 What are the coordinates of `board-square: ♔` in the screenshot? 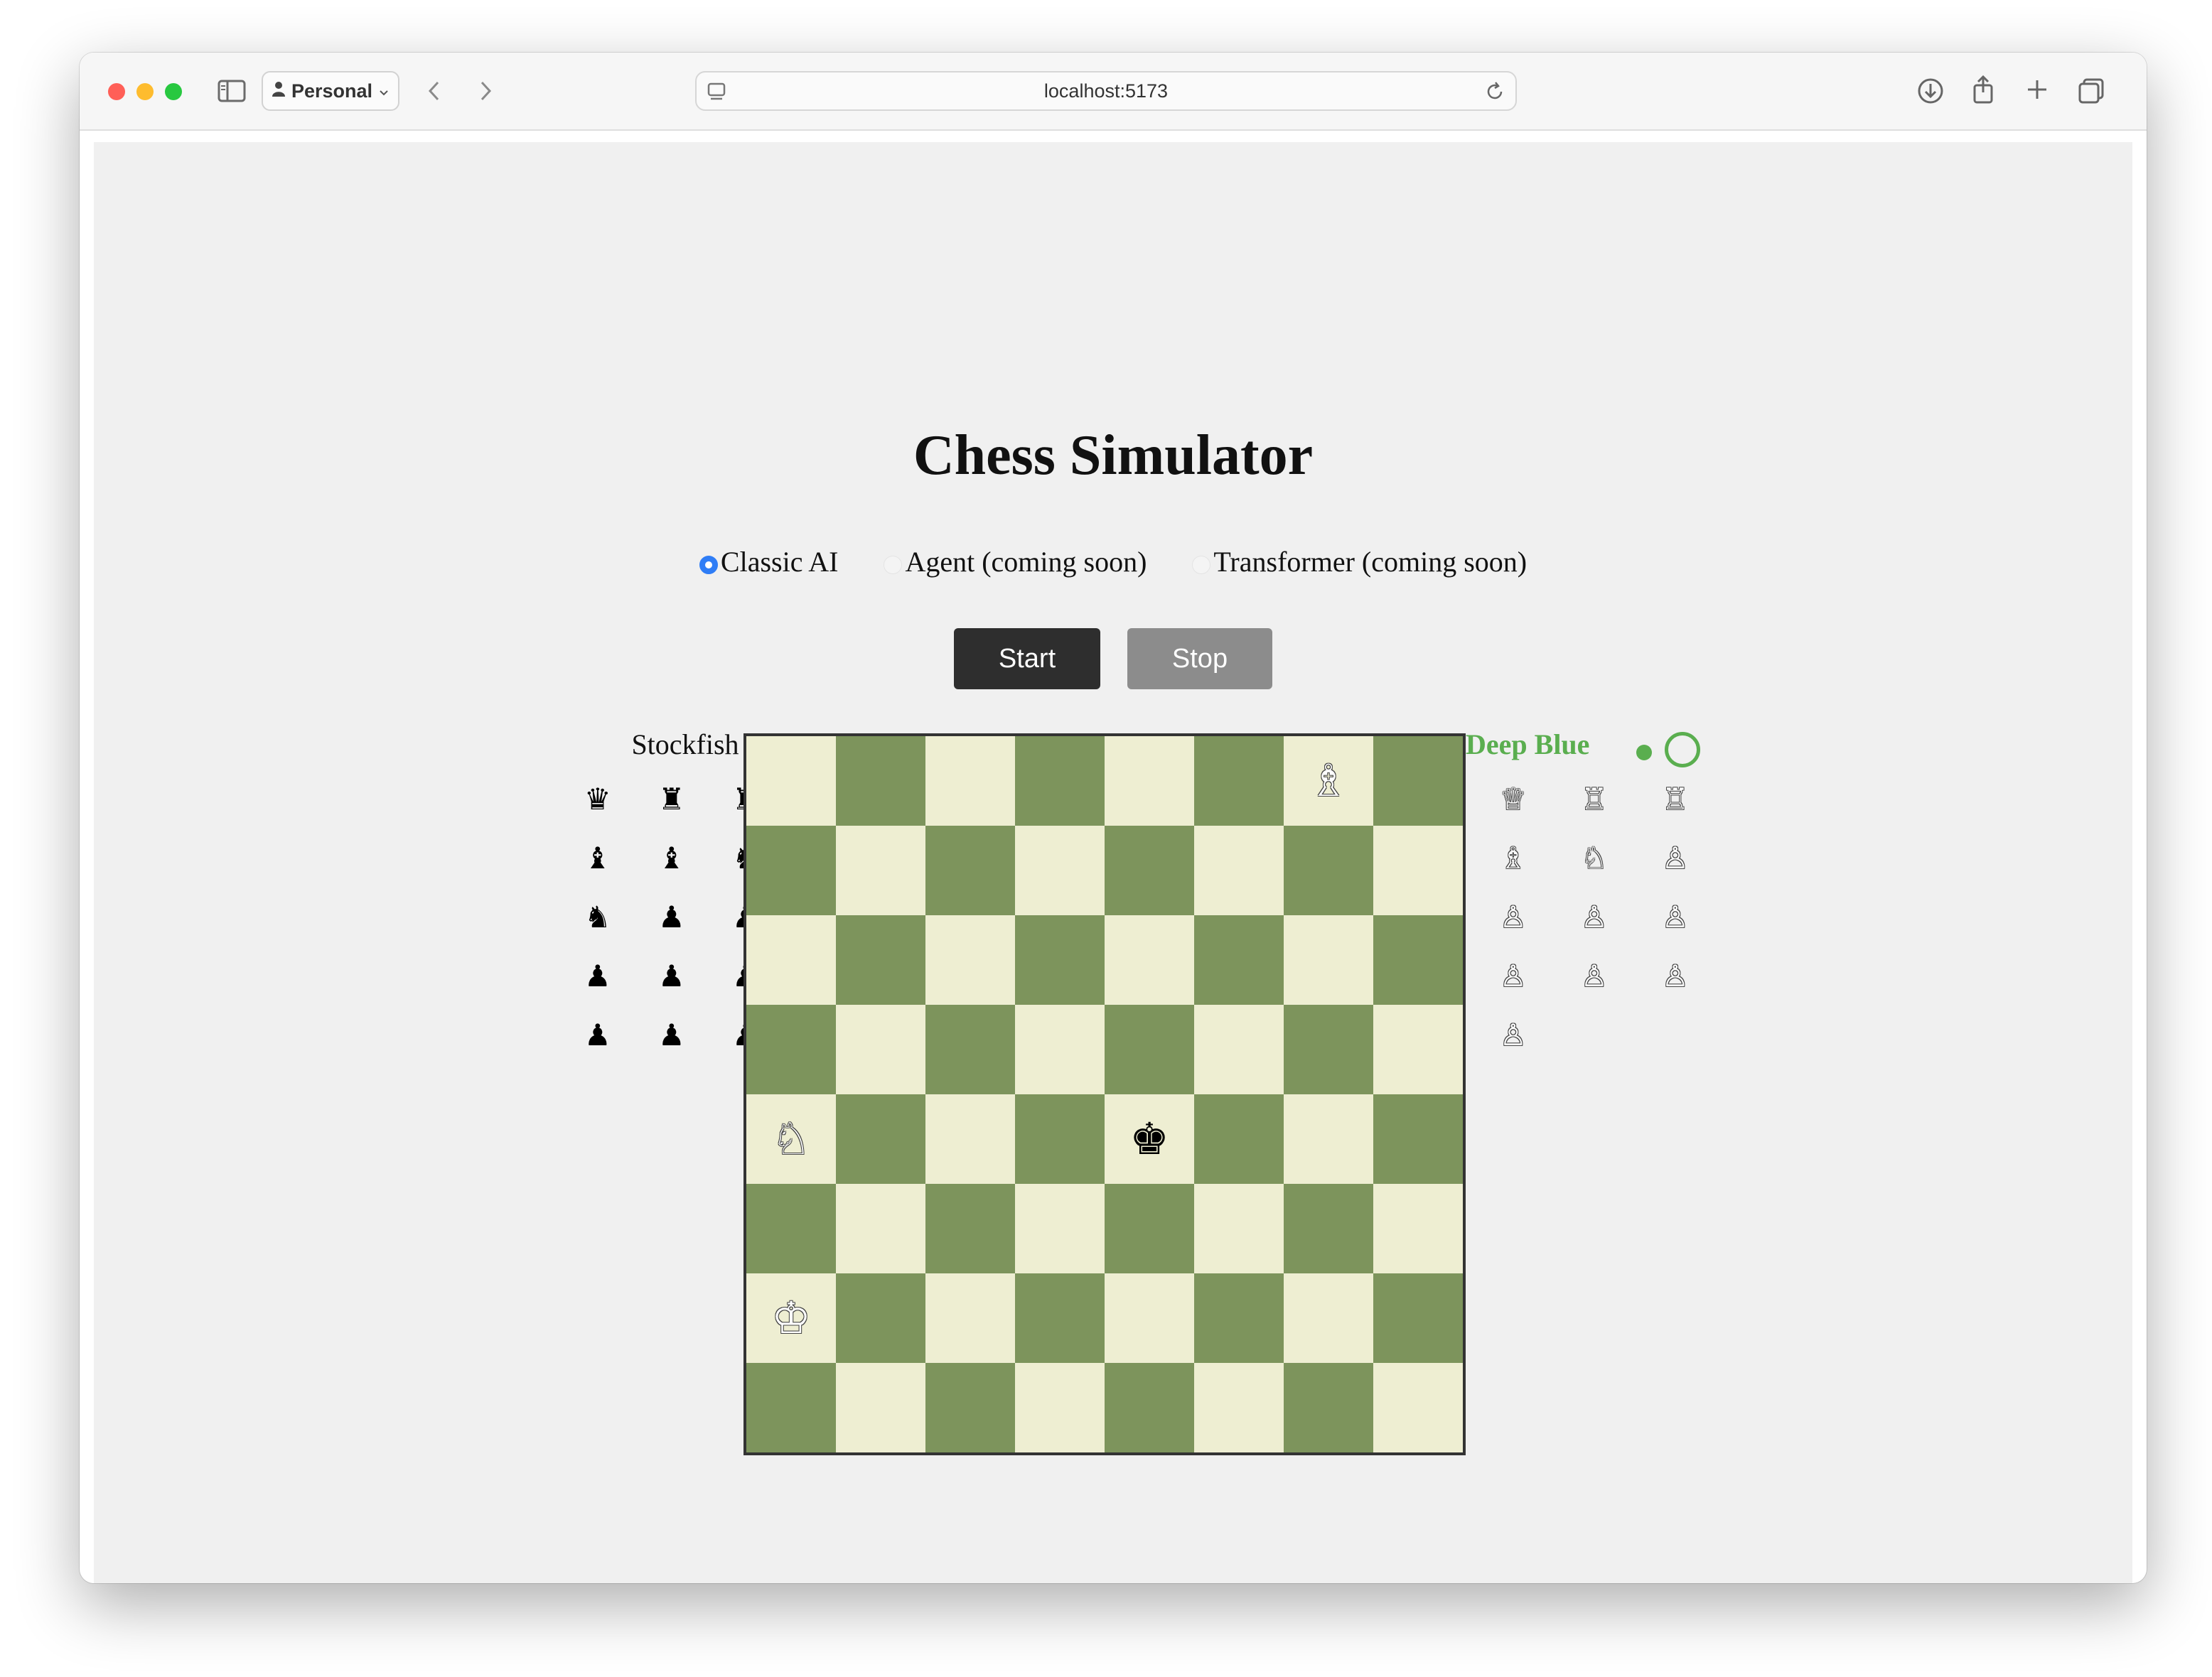 It's located at (791, 1318).